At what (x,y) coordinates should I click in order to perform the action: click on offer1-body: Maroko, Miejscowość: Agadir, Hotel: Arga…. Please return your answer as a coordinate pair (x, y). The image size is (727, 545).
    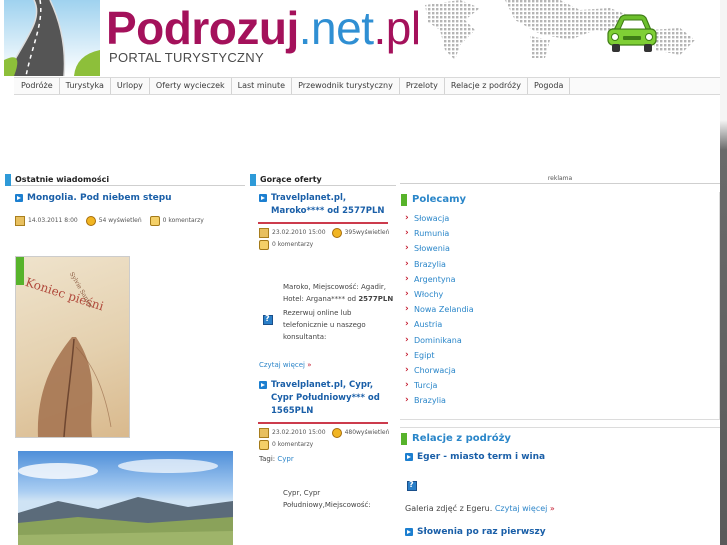
    Looking at the image, I should click on (340, 312).